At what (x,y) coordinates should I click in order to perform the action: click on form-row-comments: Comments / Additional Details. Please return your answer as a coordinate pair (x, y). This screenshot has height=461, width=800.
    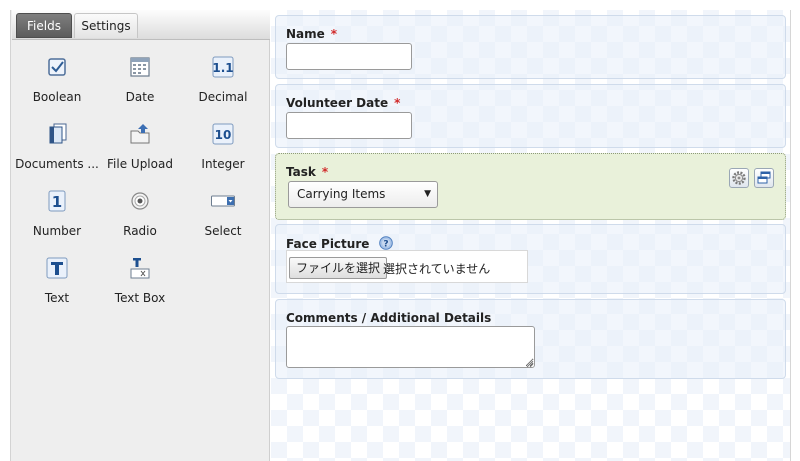
    Looking at the image, I should click on (530, 339).